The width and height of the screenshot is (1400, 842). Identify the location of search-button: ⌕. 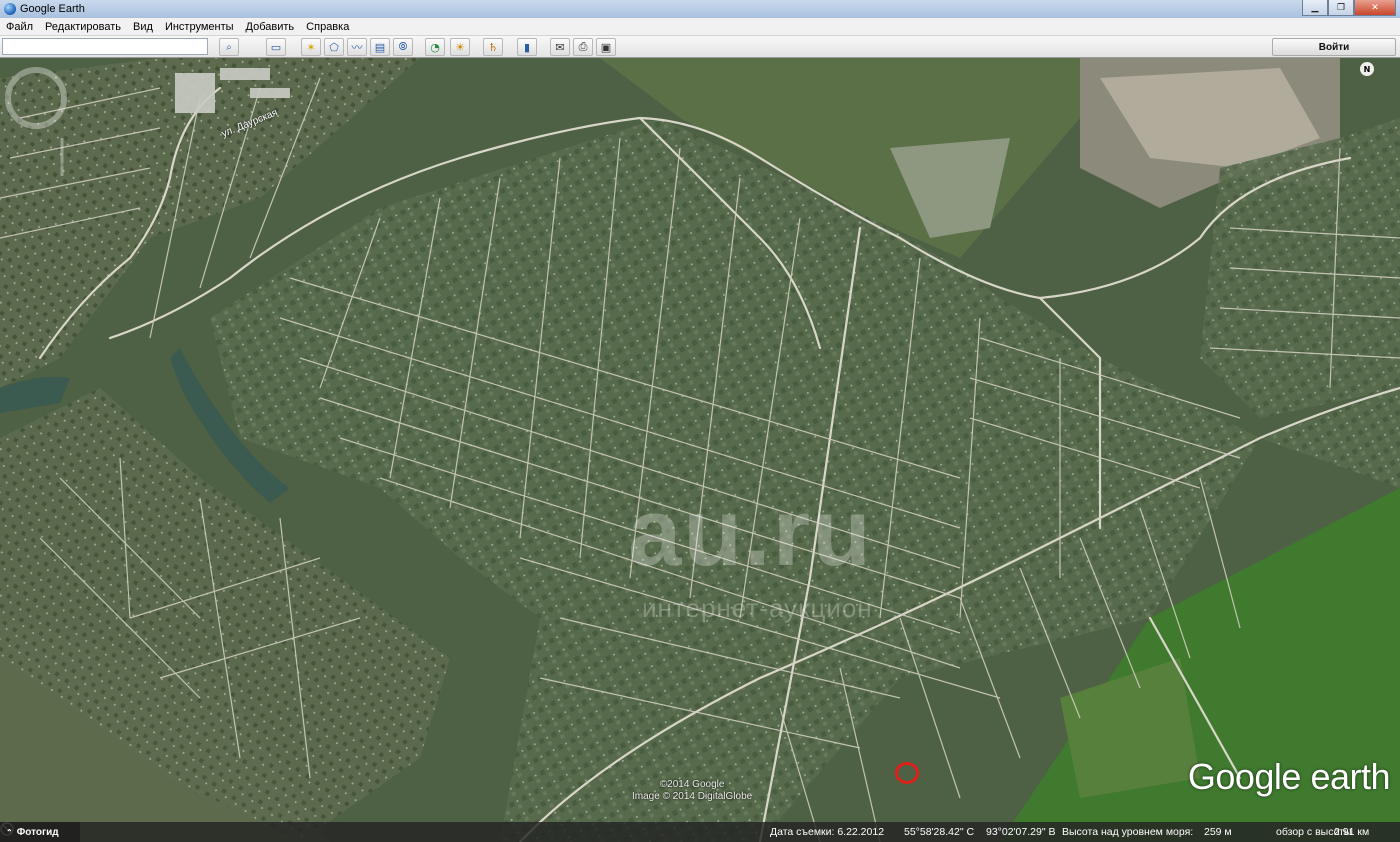
(229, 47).